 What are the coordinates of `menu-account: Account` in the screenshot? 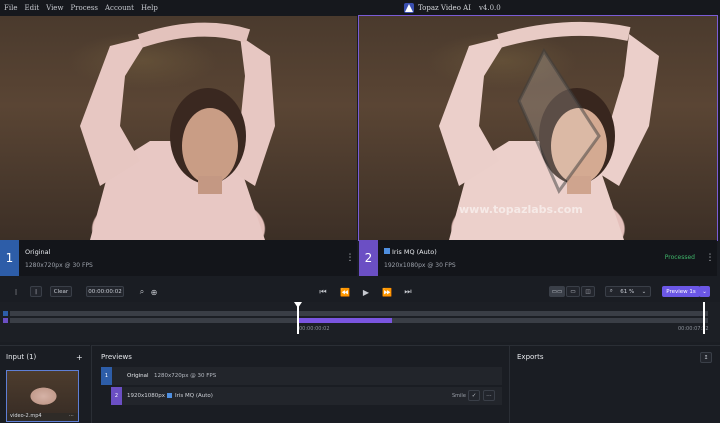 It's located at (117, 8).